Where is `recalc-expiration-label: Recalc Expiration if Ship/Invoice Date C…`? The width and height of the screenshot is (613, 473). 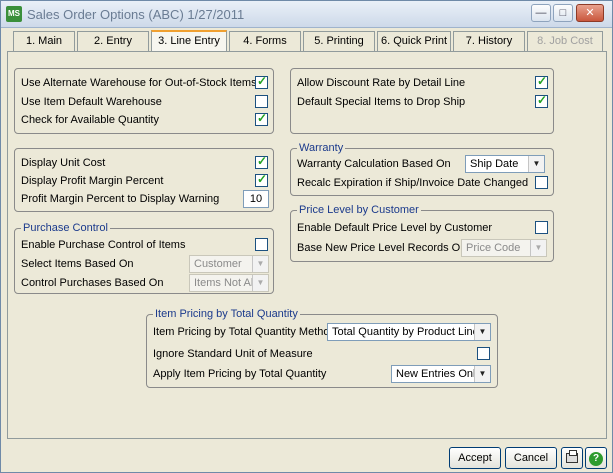 recalc-expiration-label: Recalc Expiration if Ship/Invoice Date C… is located at coordinates (413, 183).